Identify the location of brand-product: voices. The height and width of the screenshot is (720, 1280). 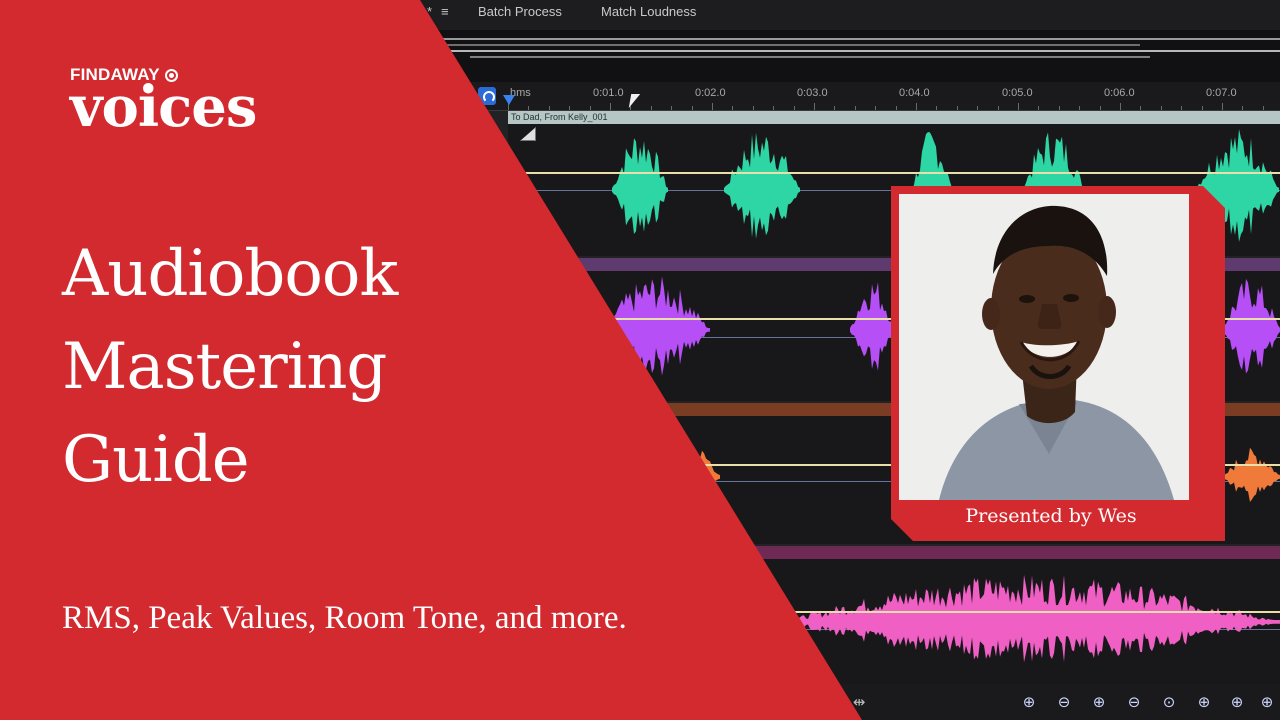
(163, 107).